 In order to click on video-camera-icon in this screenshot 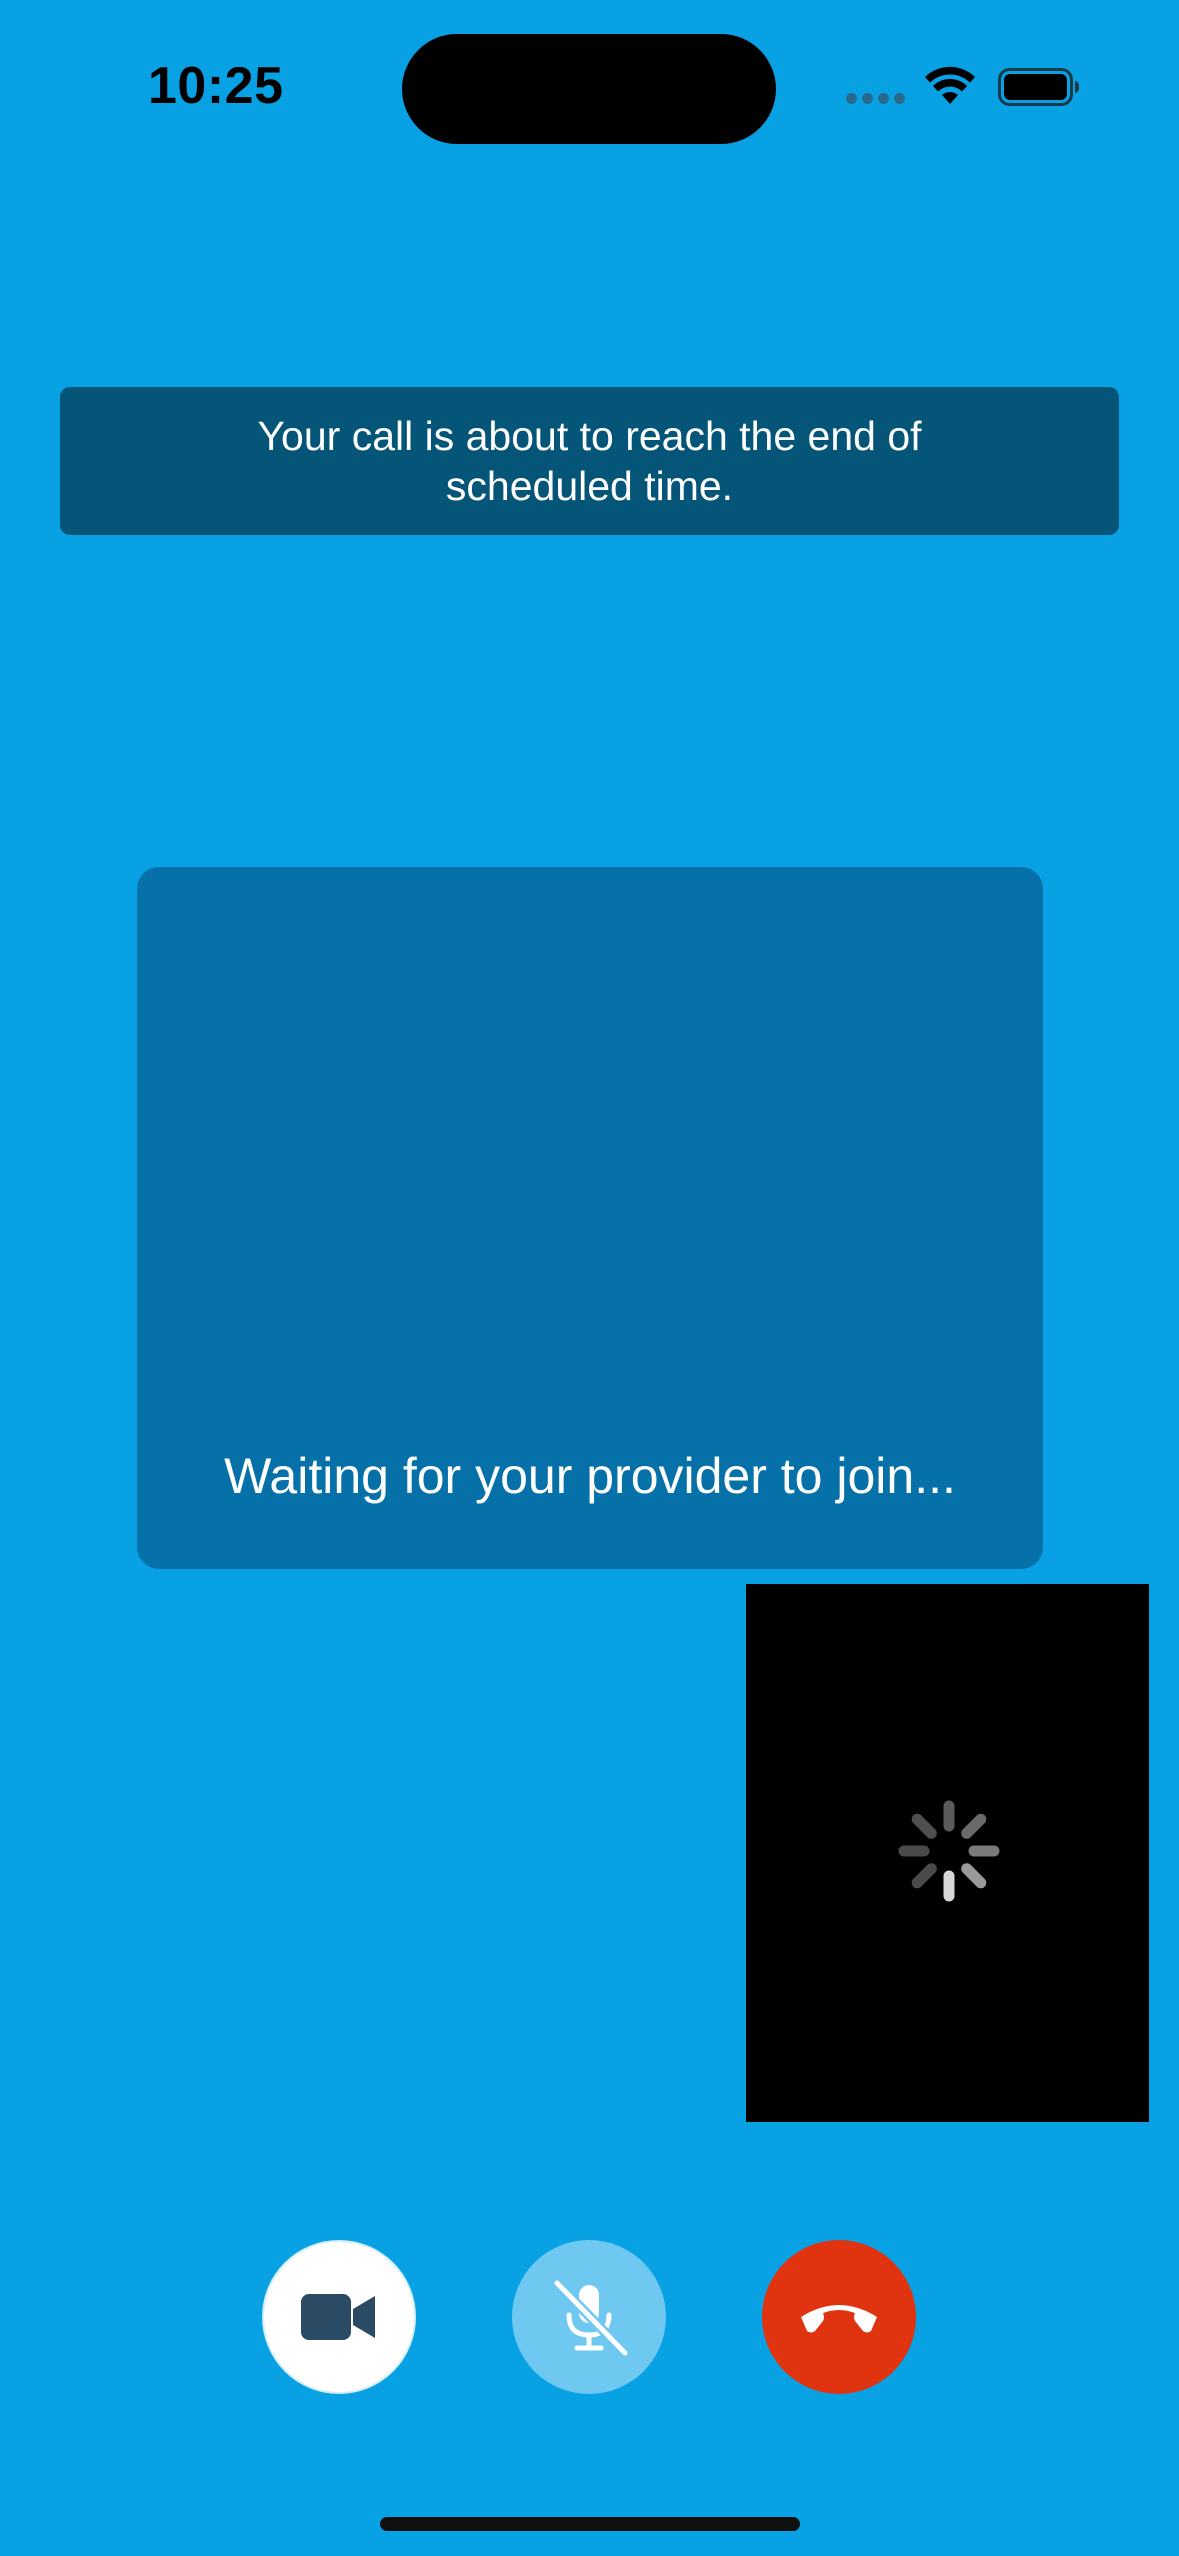, I will do `click(338, 2317)`.